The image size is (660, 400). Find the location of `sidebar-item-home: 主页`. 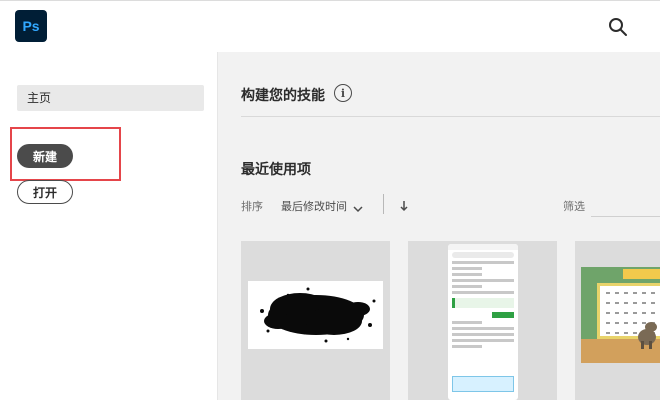

sidebar-item-home: 主页 is located at coordinates (110, 98).